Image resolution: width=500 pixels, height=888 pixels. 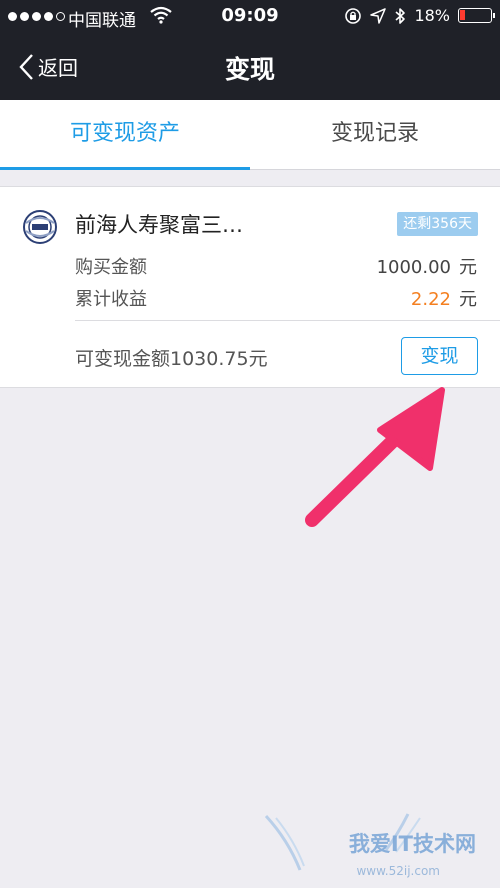 What do you see at coordinates (468, 267) in the screenshot?
I see `purchase-amount-unit: 元` at bounding box center [468, 267].